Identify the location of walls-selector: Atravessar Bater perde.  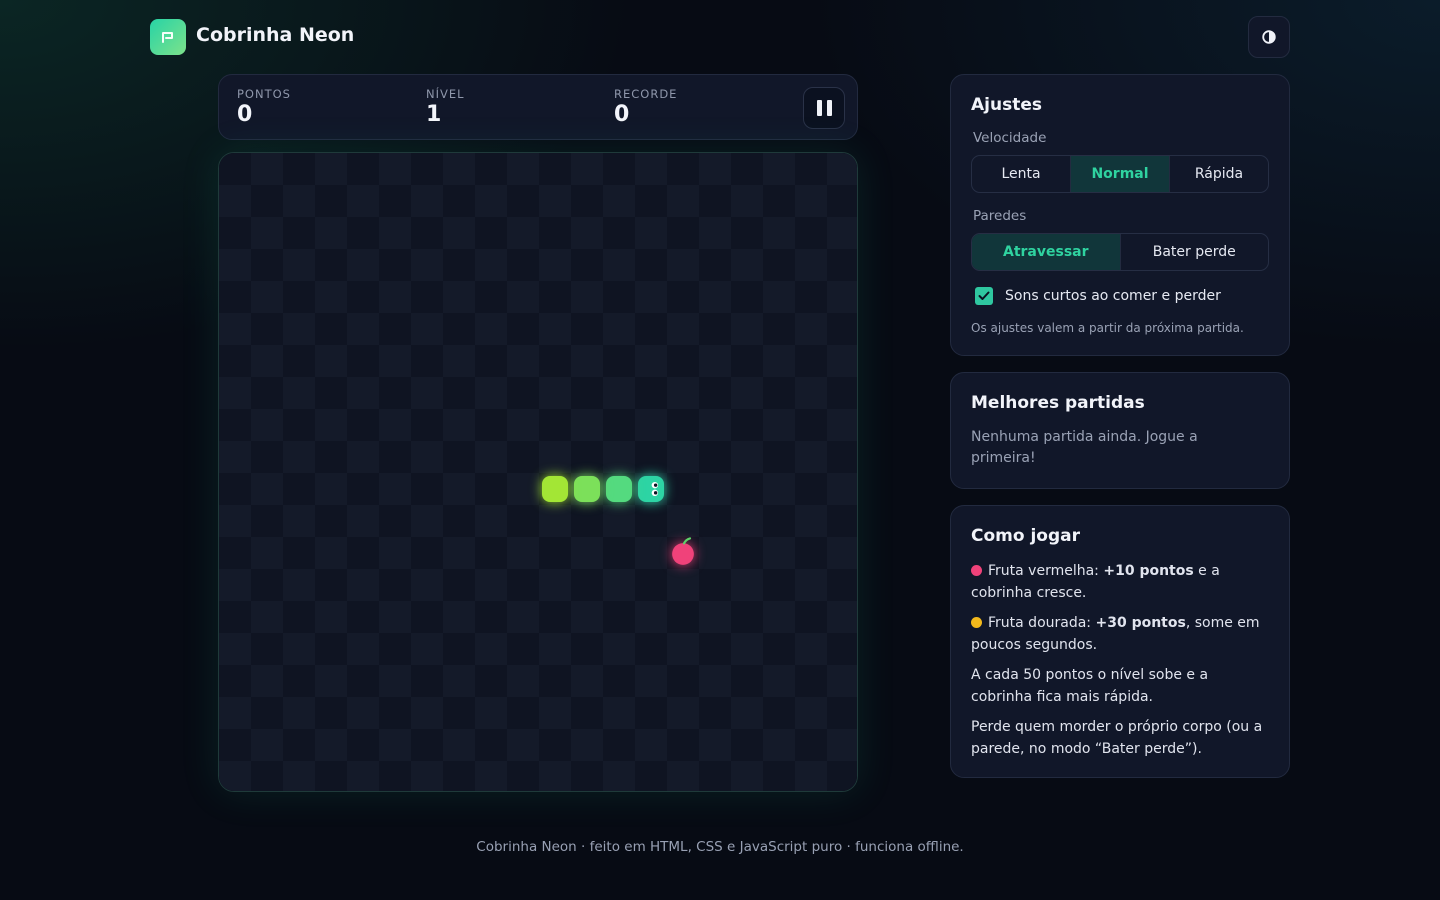
(1120, 252).